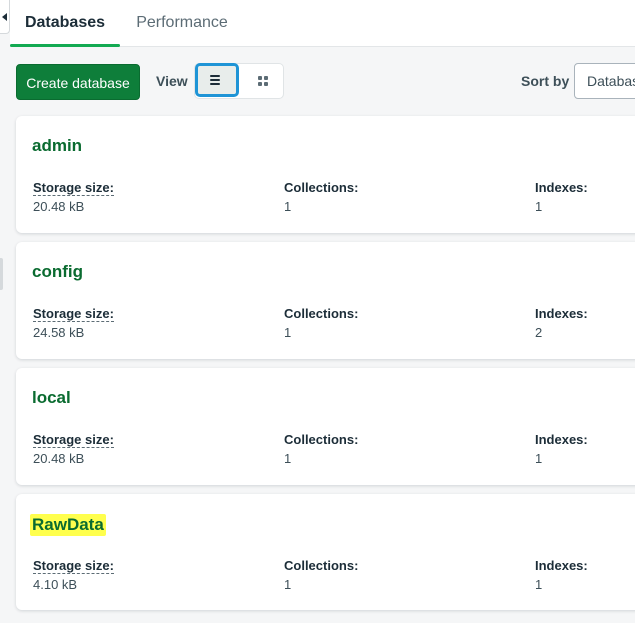 Image resolution: width=635 pixels, height=623 pixels. I want to click on grid-icon, so click(263, 81).